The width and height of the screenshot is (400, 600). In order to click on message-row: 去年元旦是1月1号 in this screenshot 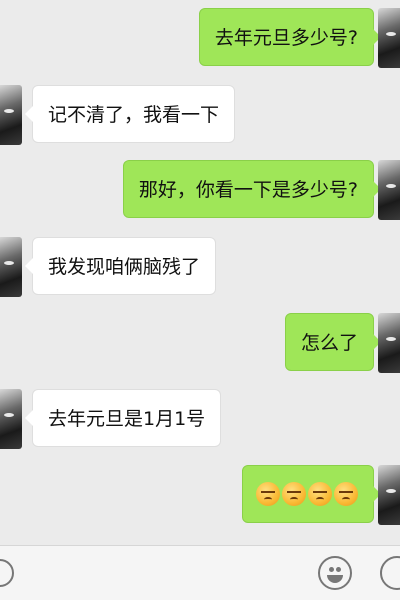, I will do `click(200, 419)`.